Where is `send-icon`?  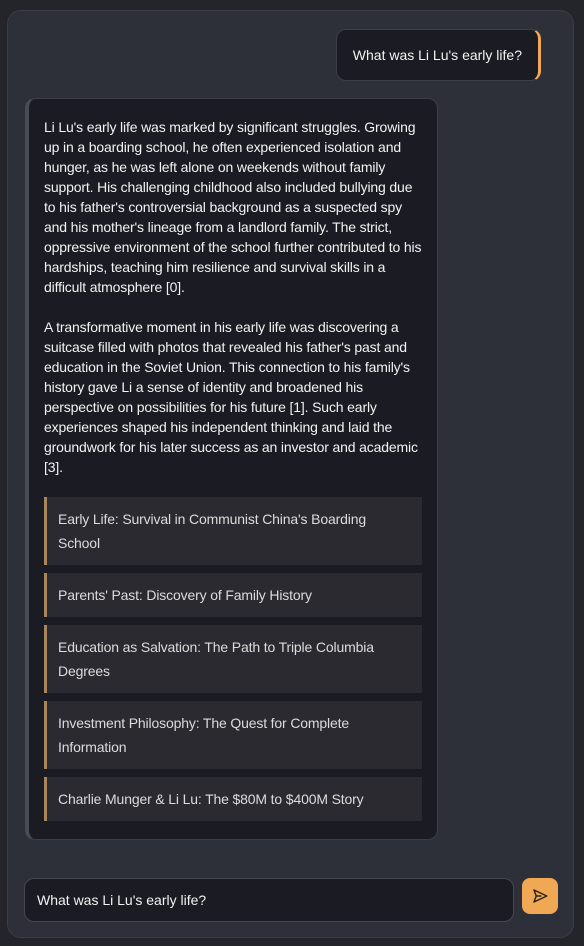
send-icon is located at coordinates (540, 896).